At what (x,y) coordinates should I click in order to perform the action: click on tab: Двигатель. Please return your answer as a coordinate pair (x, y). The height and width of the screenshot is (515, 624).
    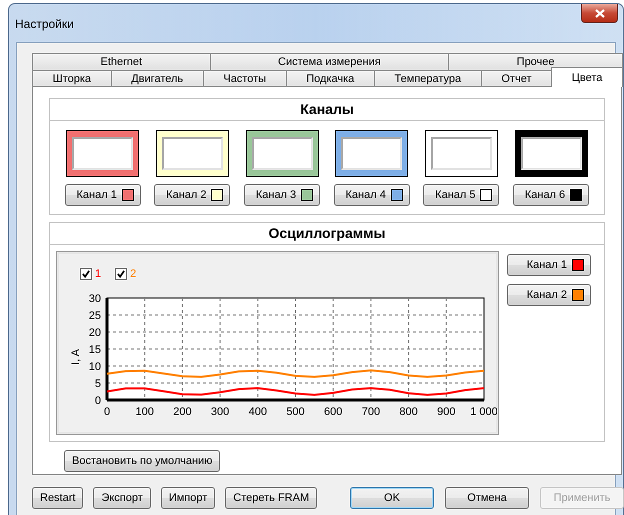
    Looking at the image, I should click on (157, 78).